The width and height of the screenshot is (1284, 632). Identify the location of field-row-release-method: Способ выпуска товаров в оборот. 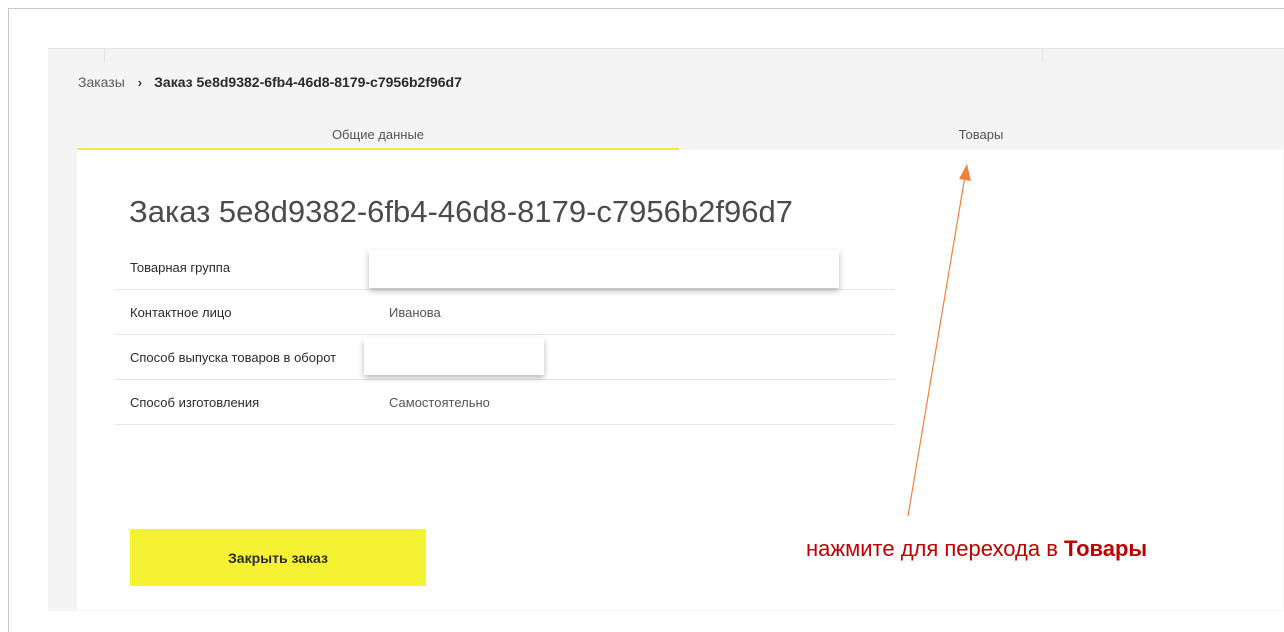
(505, 357).